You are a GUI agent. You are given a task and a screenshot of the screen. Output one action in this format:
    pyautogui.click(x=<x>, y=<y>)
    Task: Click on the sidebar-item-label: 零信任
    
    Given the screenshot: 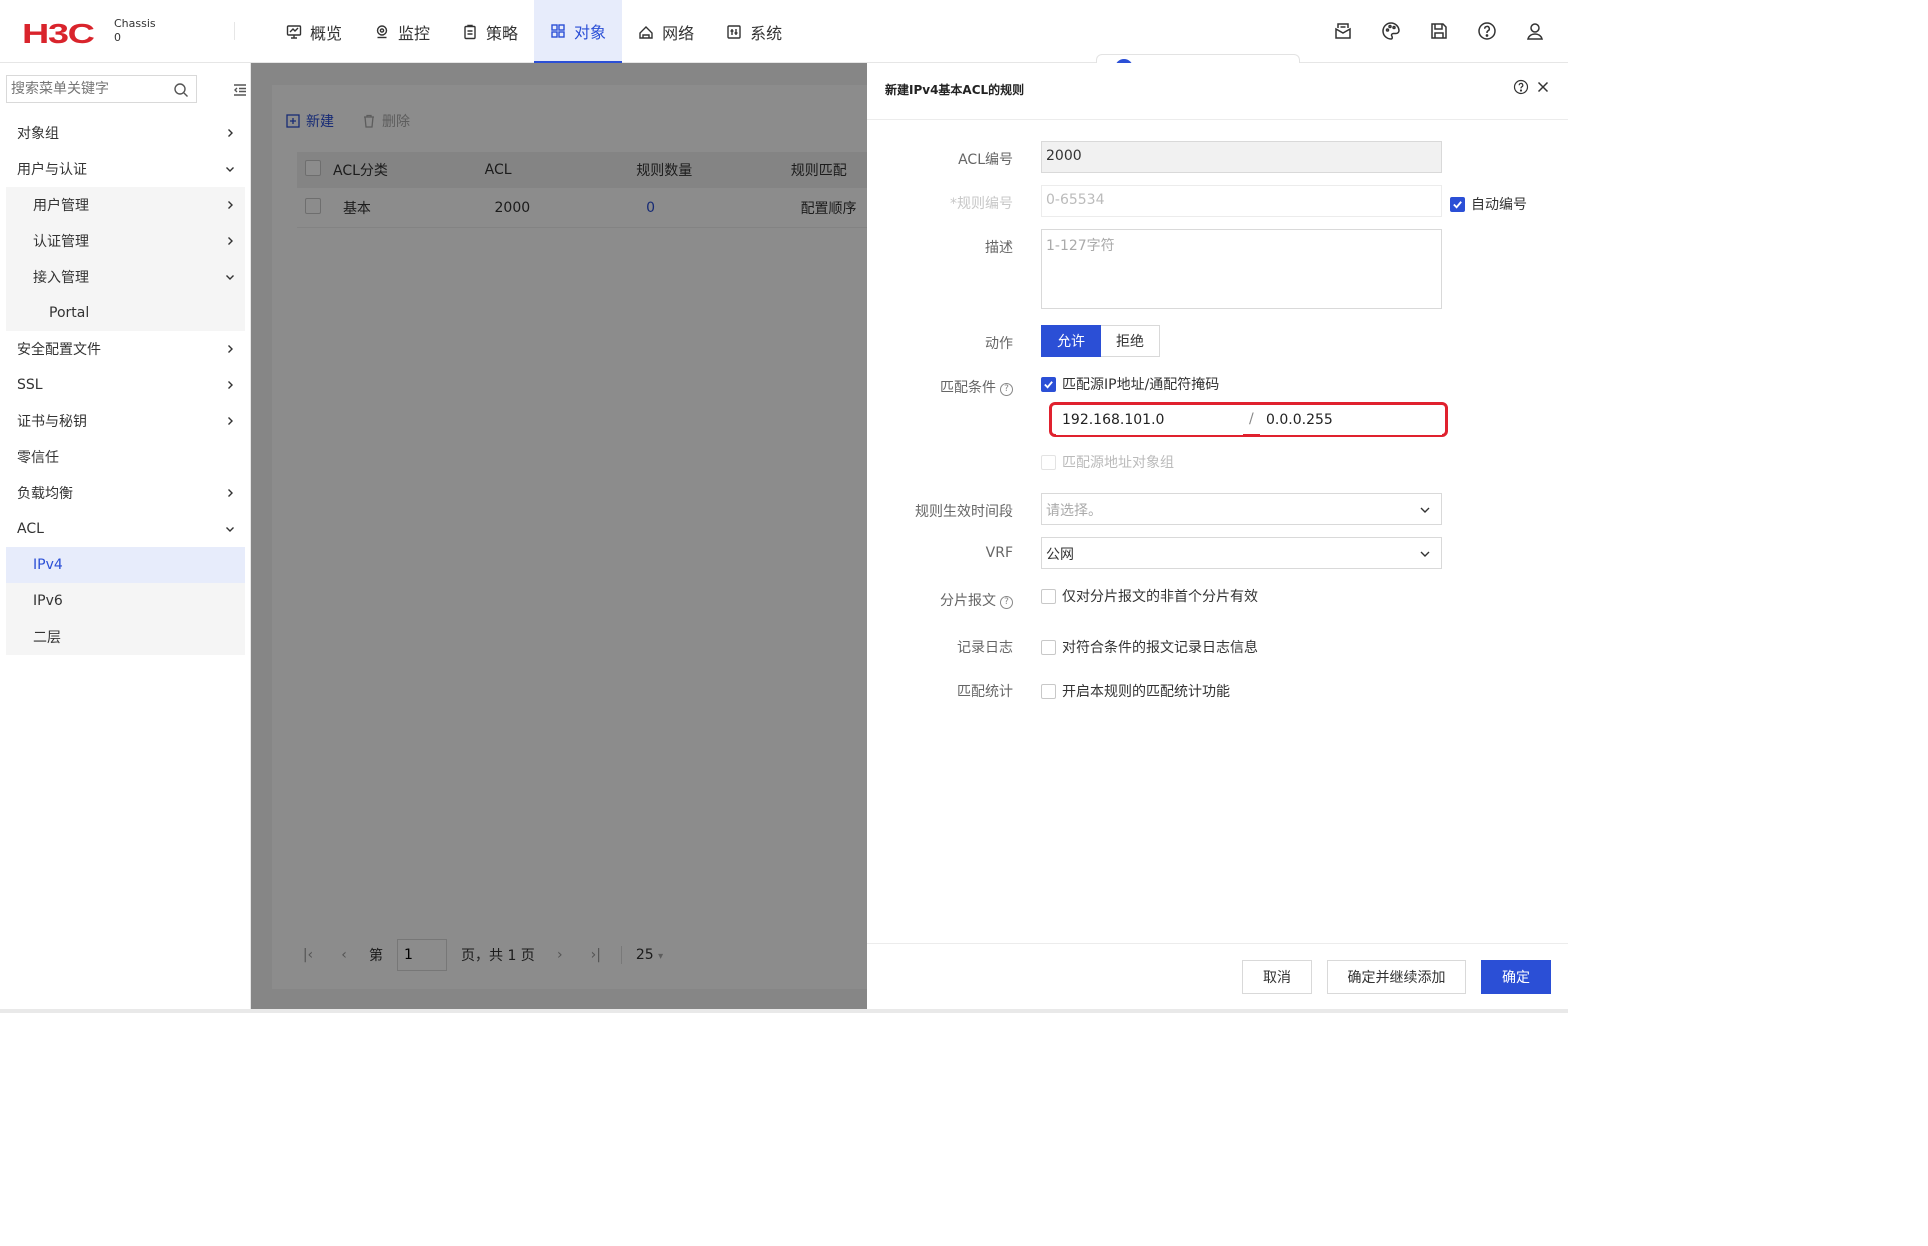 What is the action you would take?
    pyautogui.click(x=38, y=458)
    